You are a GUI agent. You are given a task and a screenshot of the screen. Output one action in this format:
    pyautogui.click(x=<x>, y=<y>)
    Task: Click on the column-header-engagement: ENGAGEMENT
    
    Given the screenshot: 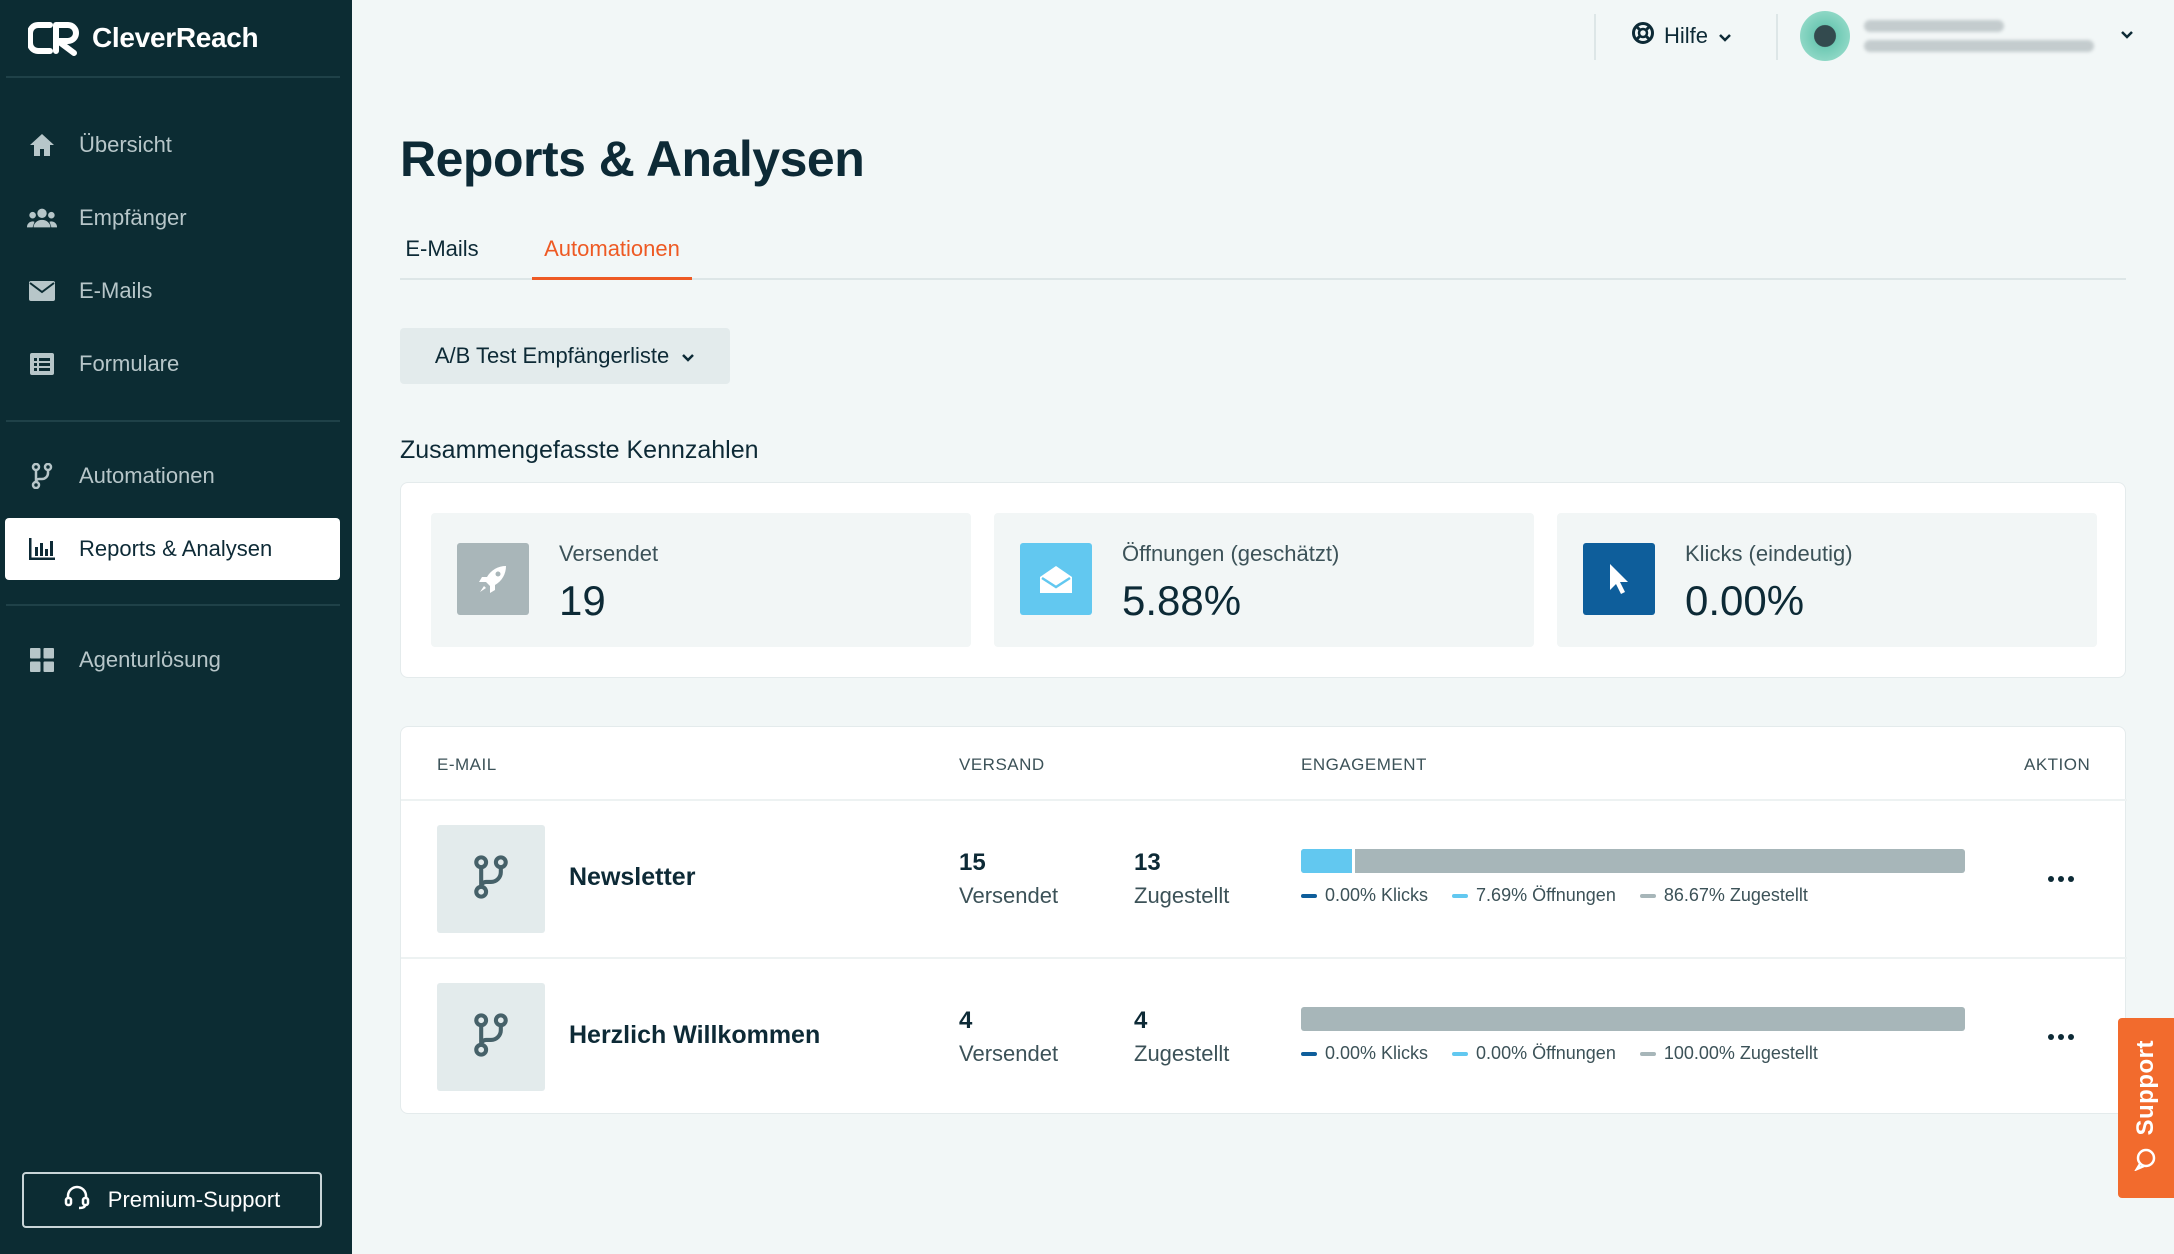 What is the action you would take?
    pyautogui.click(x=1364, y=764)
    